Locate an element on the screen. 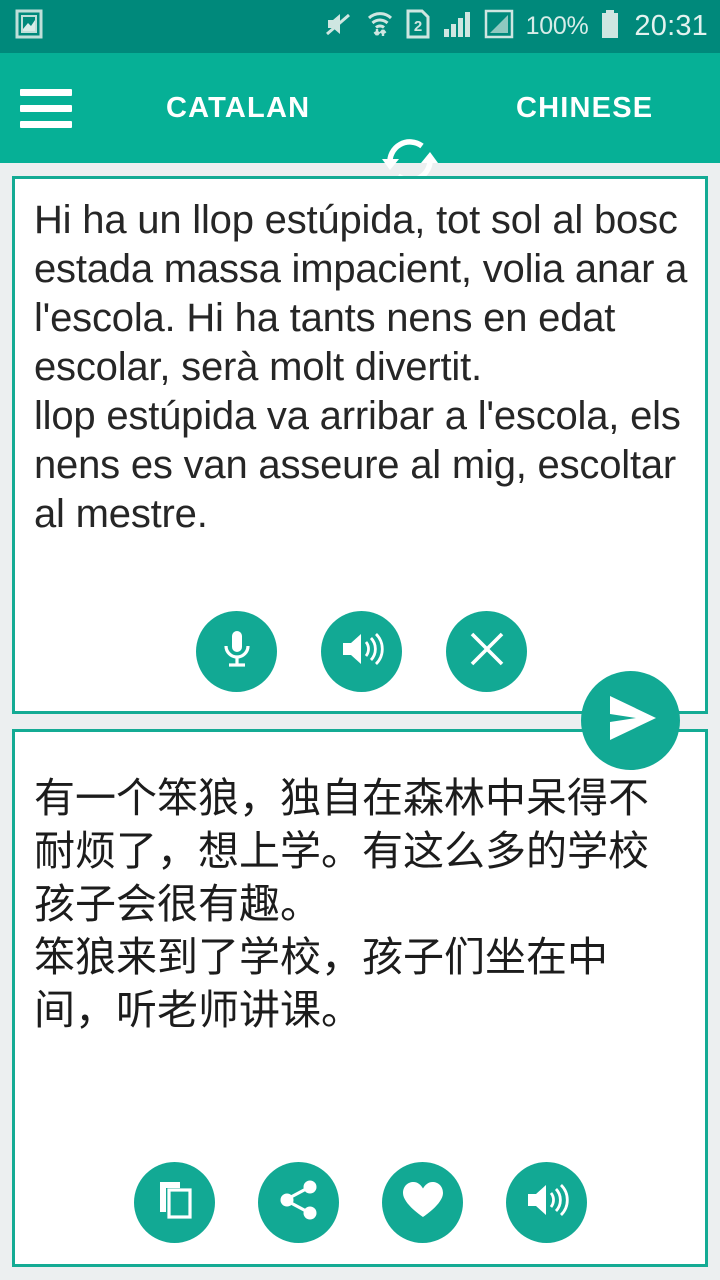  image-icon is located at coordinates (29, 26).